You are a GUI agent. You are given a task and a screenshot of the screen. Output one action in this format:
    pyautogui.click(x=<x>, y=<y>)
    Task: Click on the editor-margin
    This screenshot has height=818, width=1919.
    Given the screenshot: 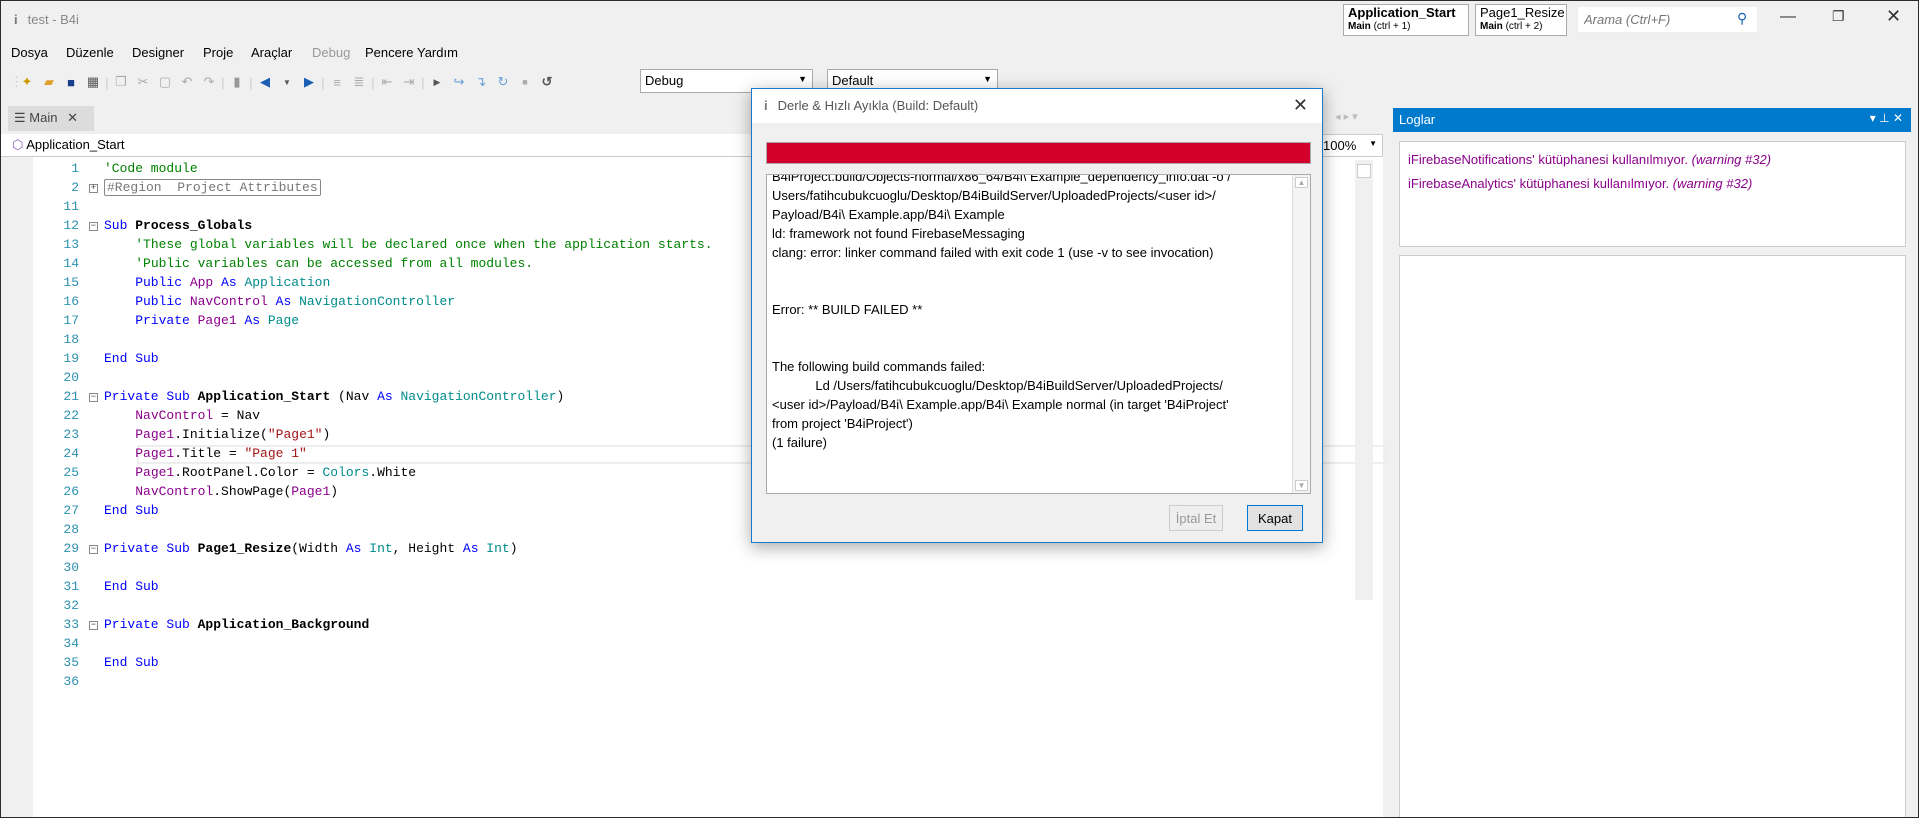 What is the action you would take?
    pyautogui.click(x=16, y=487)
    